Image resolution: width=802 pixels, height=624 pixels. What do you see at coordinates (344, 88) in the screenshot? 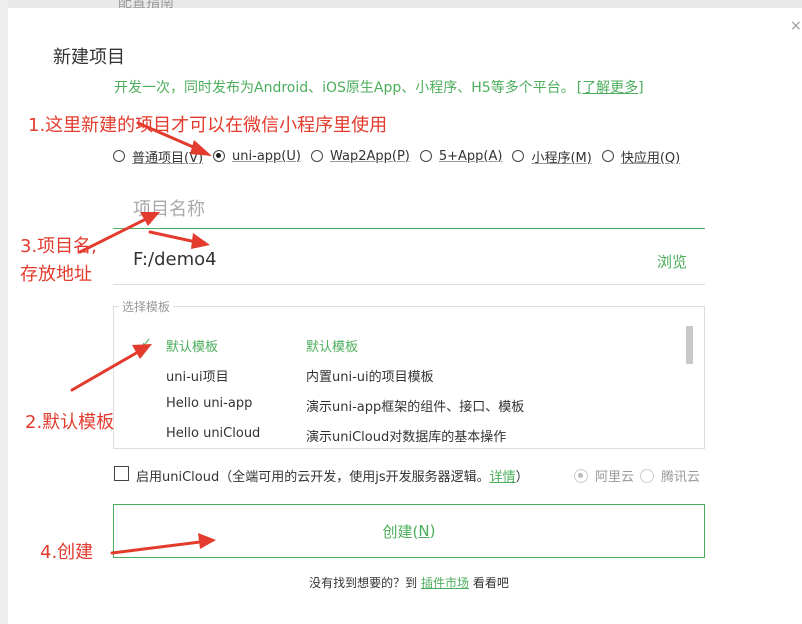
I see `subtitle-text: 开发一次，同时发布为Android、iOS原生App、小程序、H5等多个平台。` at bounding box center [344, 88].